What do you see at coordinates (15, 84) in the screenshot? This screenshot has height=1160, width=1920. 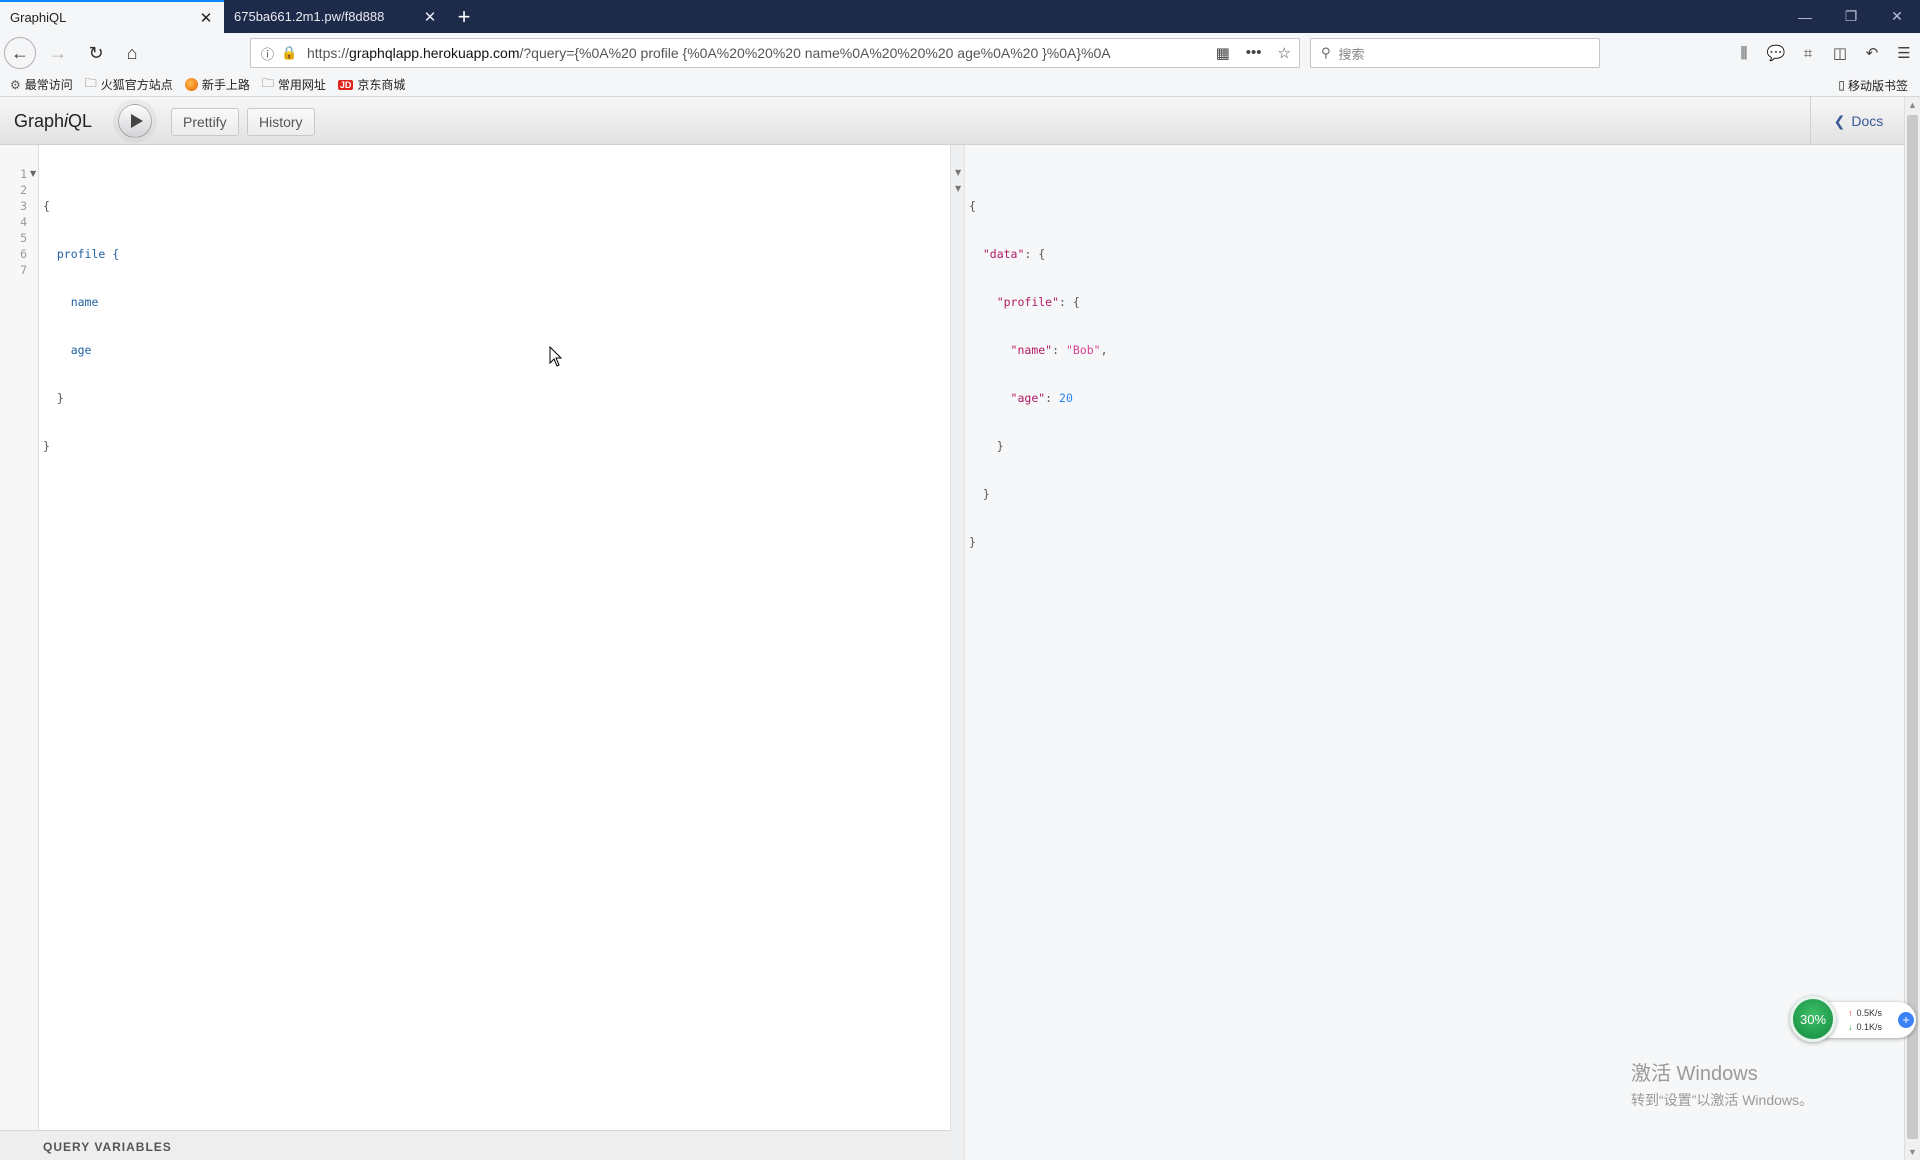 I see `gear-icon: ⚙` at bounding box center [15, 84].